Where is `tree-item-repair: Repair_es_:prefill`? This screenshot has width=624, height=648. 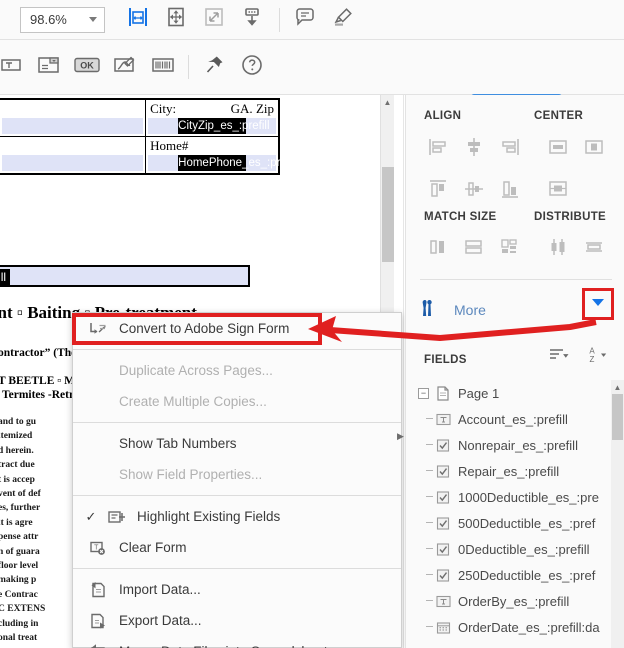 tree-item-repair: Repair_es_:prefill is located at coordinates (516, 471).